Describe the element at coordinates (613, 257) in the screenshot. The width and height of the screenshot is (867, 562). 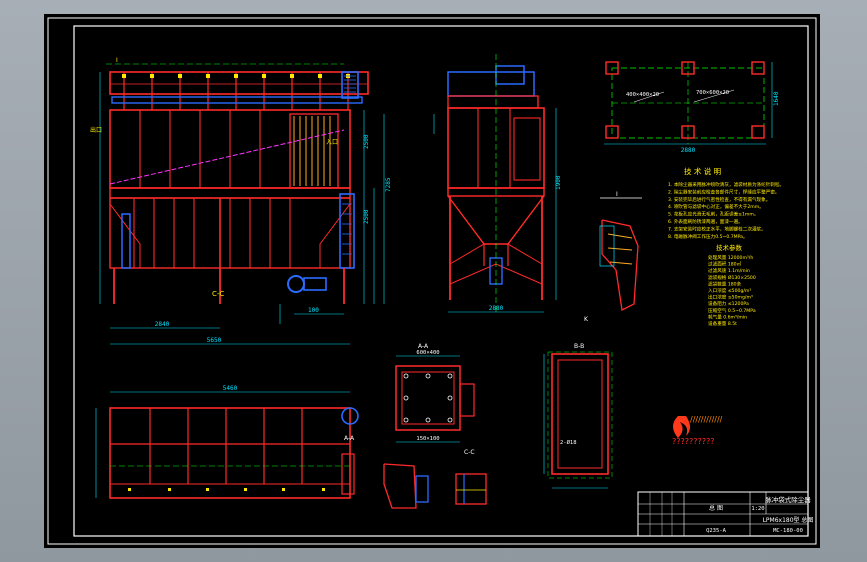
I see `detail-i: I K` at that location.